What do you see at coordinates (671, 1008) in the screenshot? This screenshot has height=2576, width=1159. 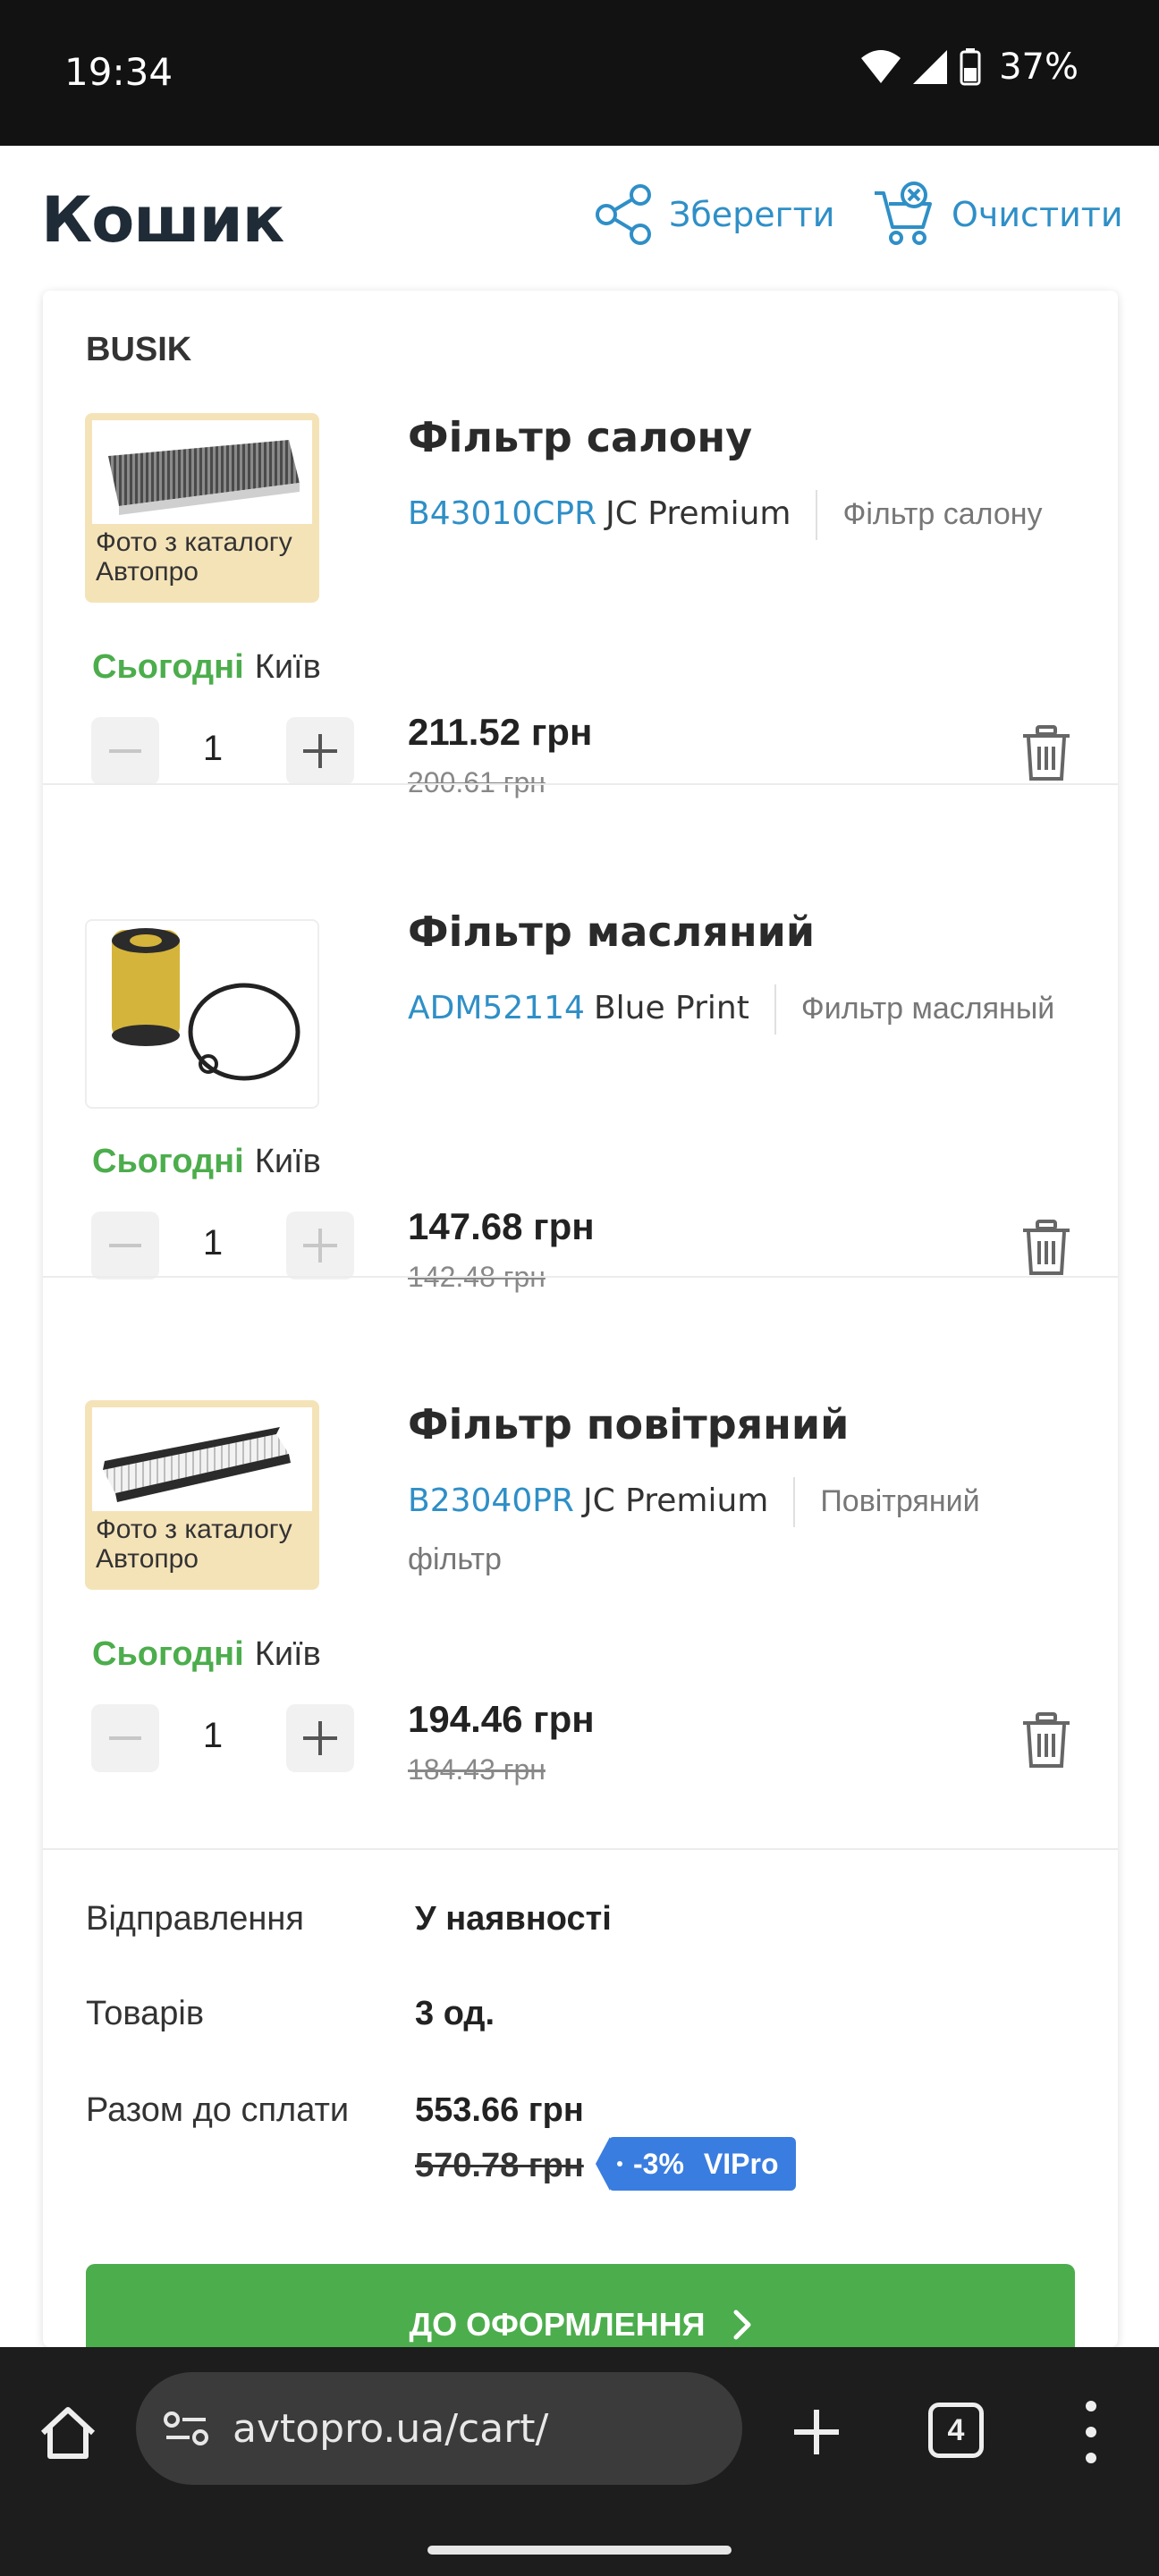 I see `product-brand: Blue Print` at bounding box center [671, 1008].